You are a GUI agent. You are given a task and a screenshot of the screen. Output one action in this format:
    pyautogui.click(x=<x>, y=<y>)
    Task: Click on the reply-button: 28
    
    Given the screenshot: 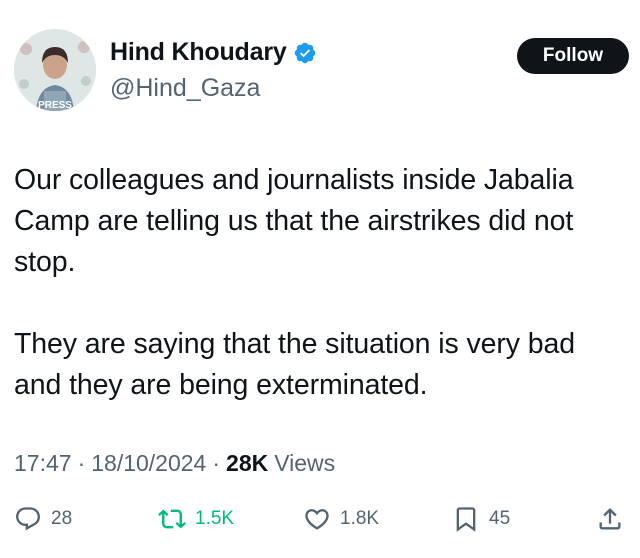 What is the action you would take?
    pyautogui.click(x=43, y=519)
    